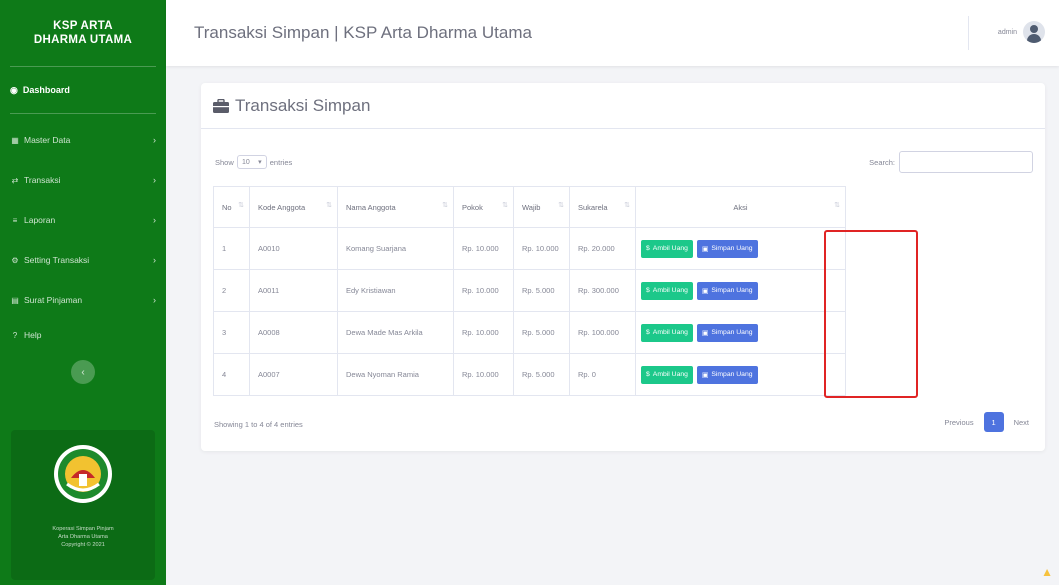  Describe the element at coordinates (602, 207) in the screenshot. I see `column-header-sukarela: Sukarela ⇅` at that location.